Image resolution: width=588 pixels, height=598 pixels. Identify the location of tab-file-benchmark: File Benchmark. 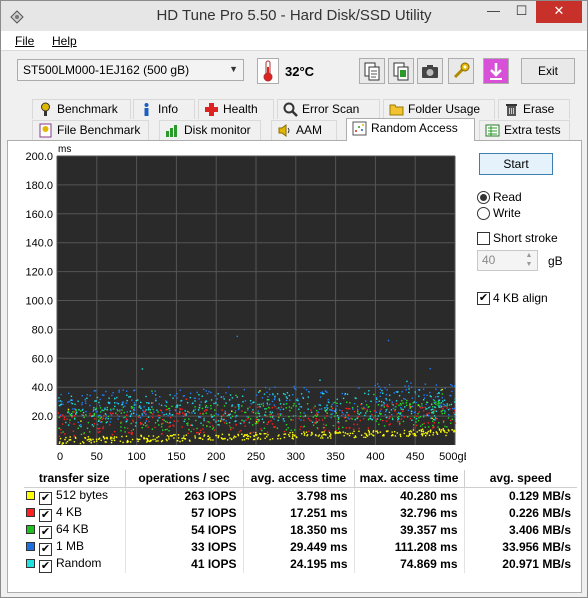
(90, 130).